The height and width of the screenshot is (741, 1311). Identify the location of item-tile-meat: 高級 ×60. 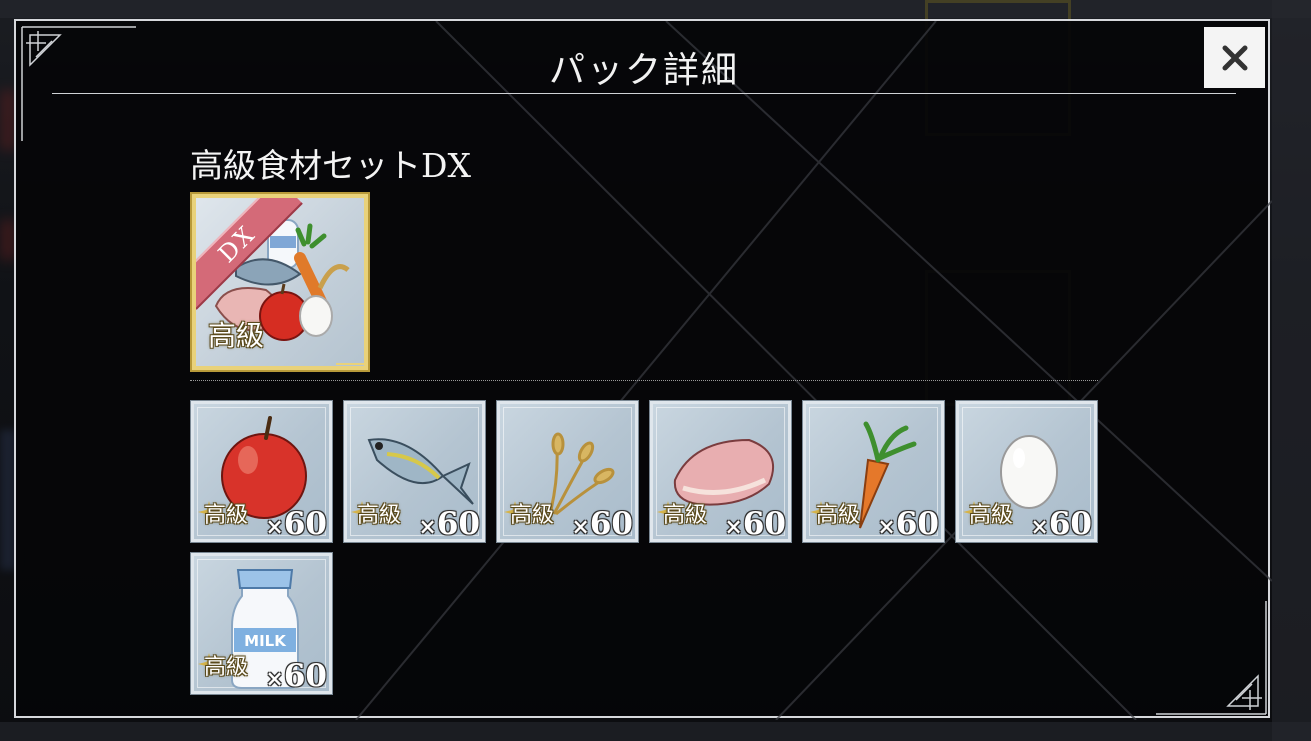
(720, 471).